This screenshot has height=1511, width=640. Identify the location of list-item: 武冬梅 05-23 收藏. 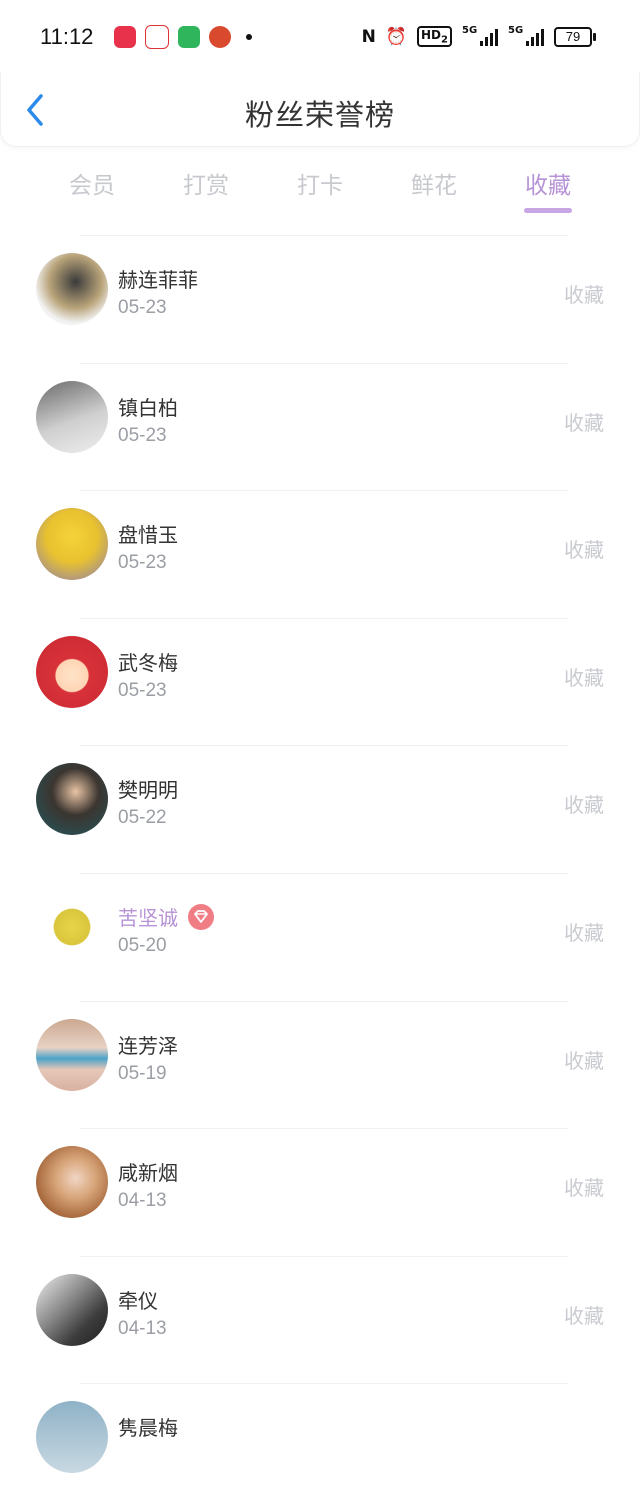
(320, 681).